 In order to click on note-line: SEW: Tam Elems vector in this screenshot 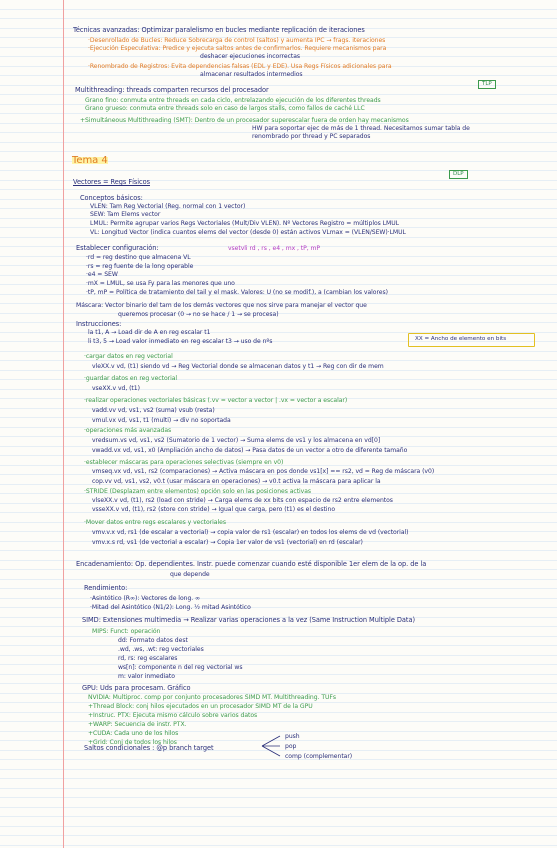, I will do `click(125, 214)`.